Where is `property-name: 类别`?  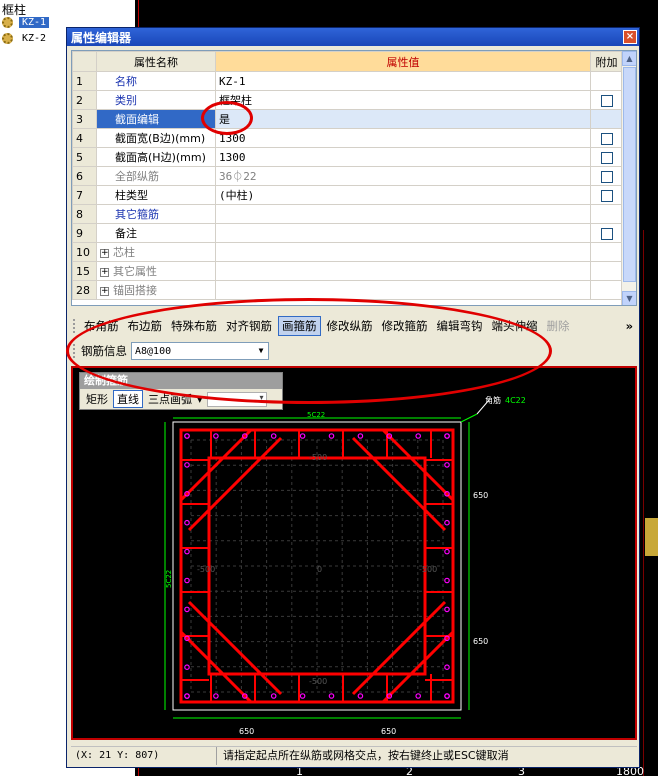 property-name: 类别 is located at coordinates (156, 100).